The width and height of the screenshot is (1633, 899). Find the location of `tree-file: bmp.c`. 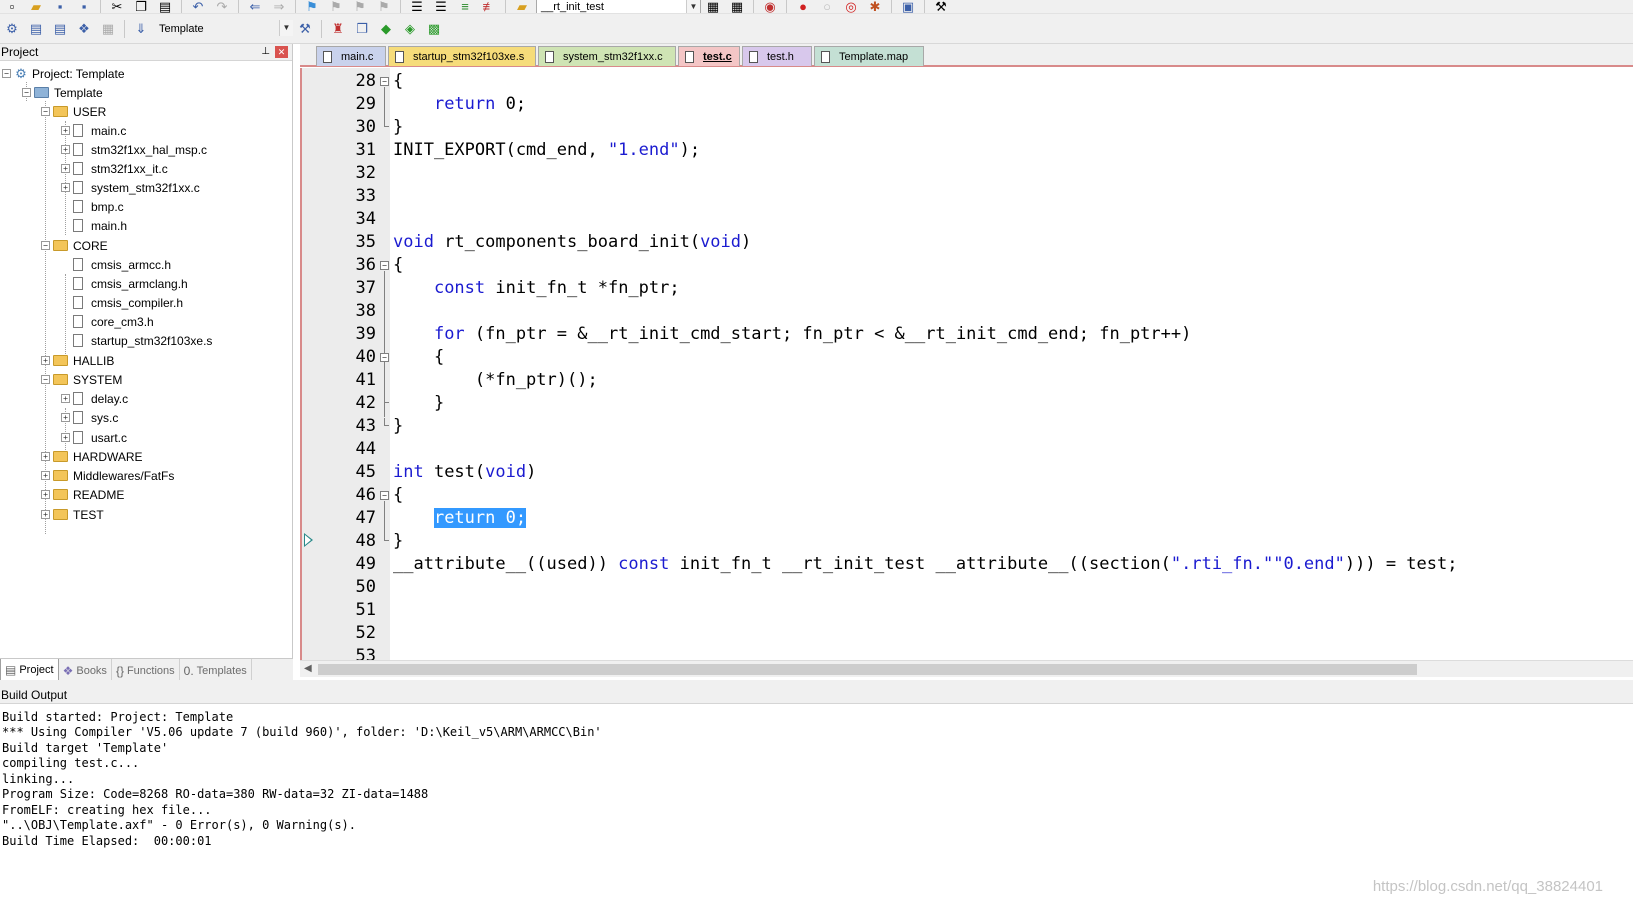

tree-file: bmp.c is located at coordinates (98, 206).